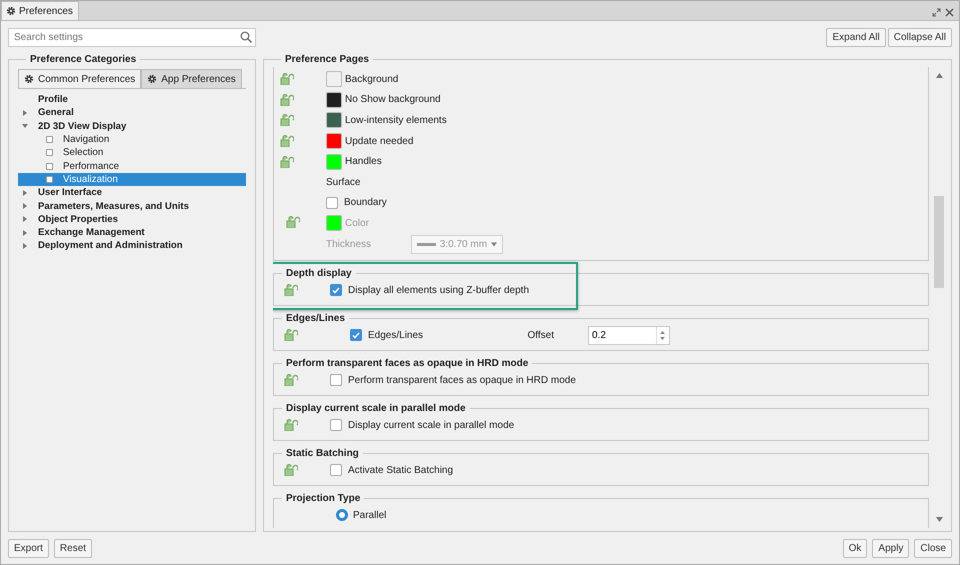  Describe the element at coordinates (462, 380) in the screenshot. I see `option-label: Perform transparent faces as opaque in HRD mode` at that location.